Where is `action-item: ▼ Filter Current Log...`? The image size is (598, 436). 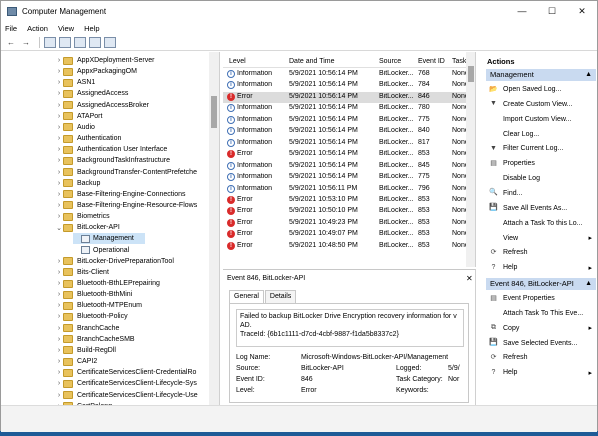
action-item: ▼ Filter Current Log... is located at coordinates (542, 148).